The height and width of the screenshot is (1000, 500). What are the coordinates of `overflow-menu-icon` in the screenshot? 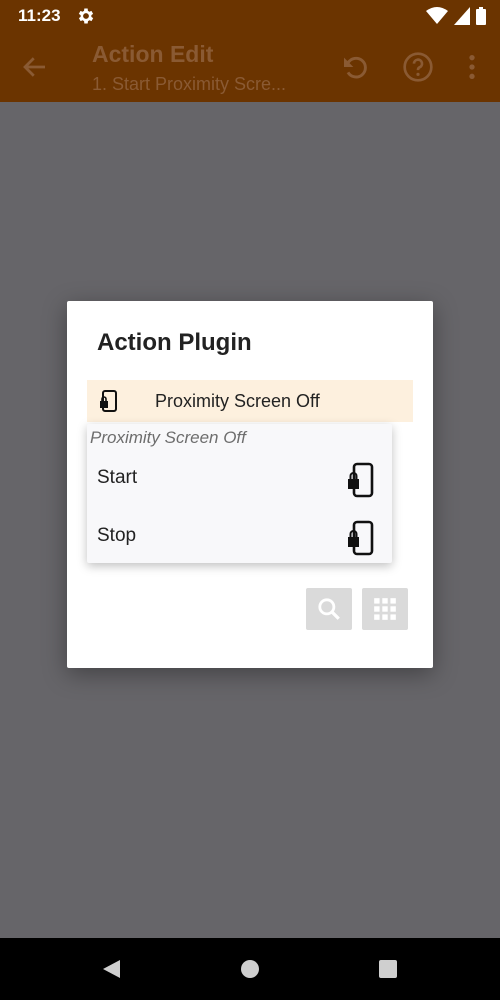 It's located at (472, 67).